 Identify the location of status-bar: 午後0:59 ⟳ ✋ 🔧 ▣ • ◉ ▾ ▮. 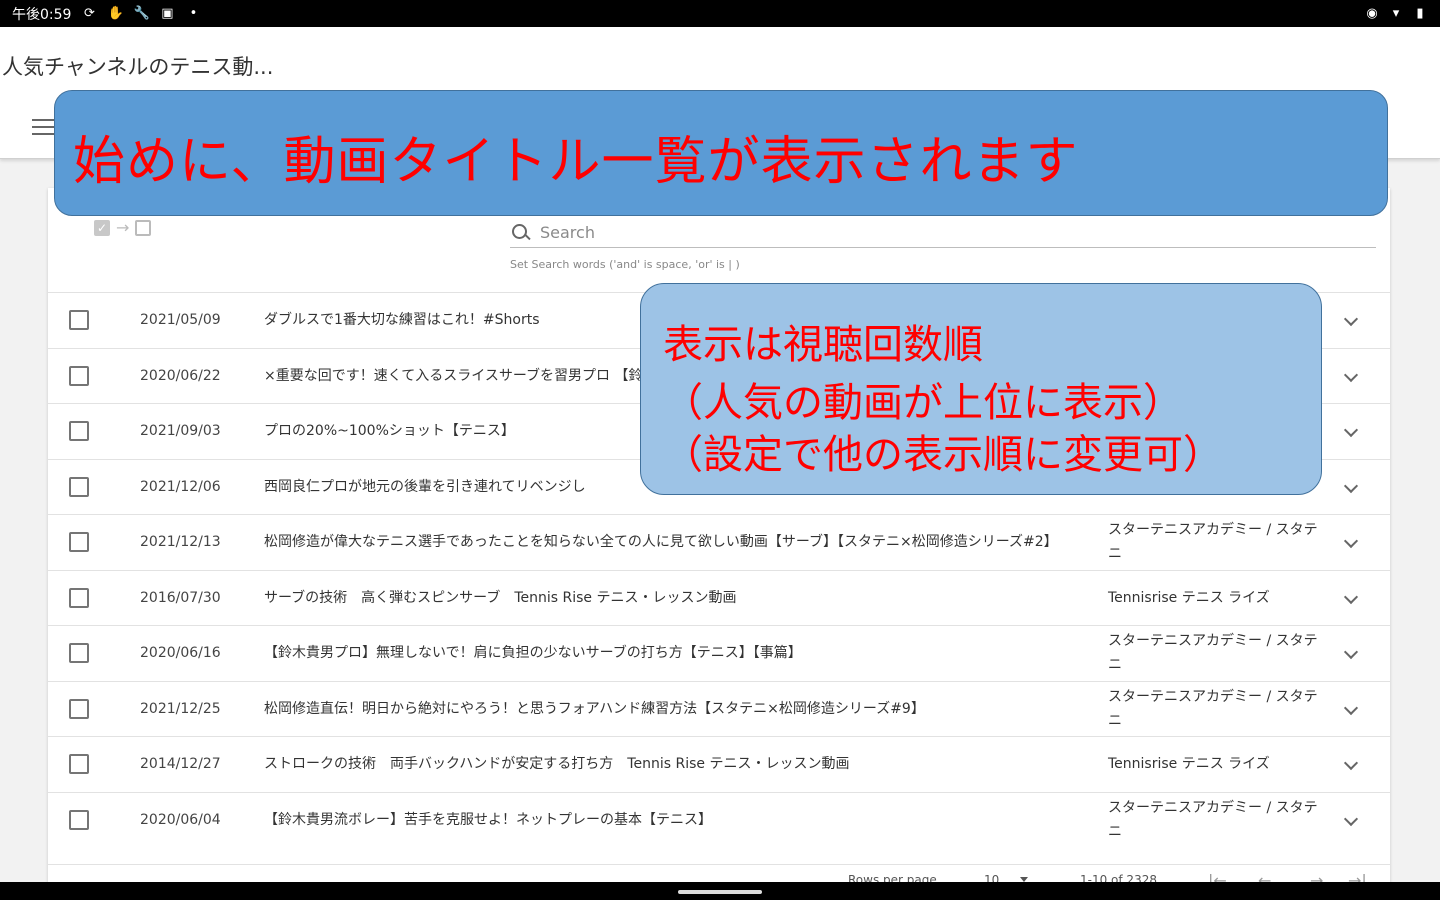
(720, 13).